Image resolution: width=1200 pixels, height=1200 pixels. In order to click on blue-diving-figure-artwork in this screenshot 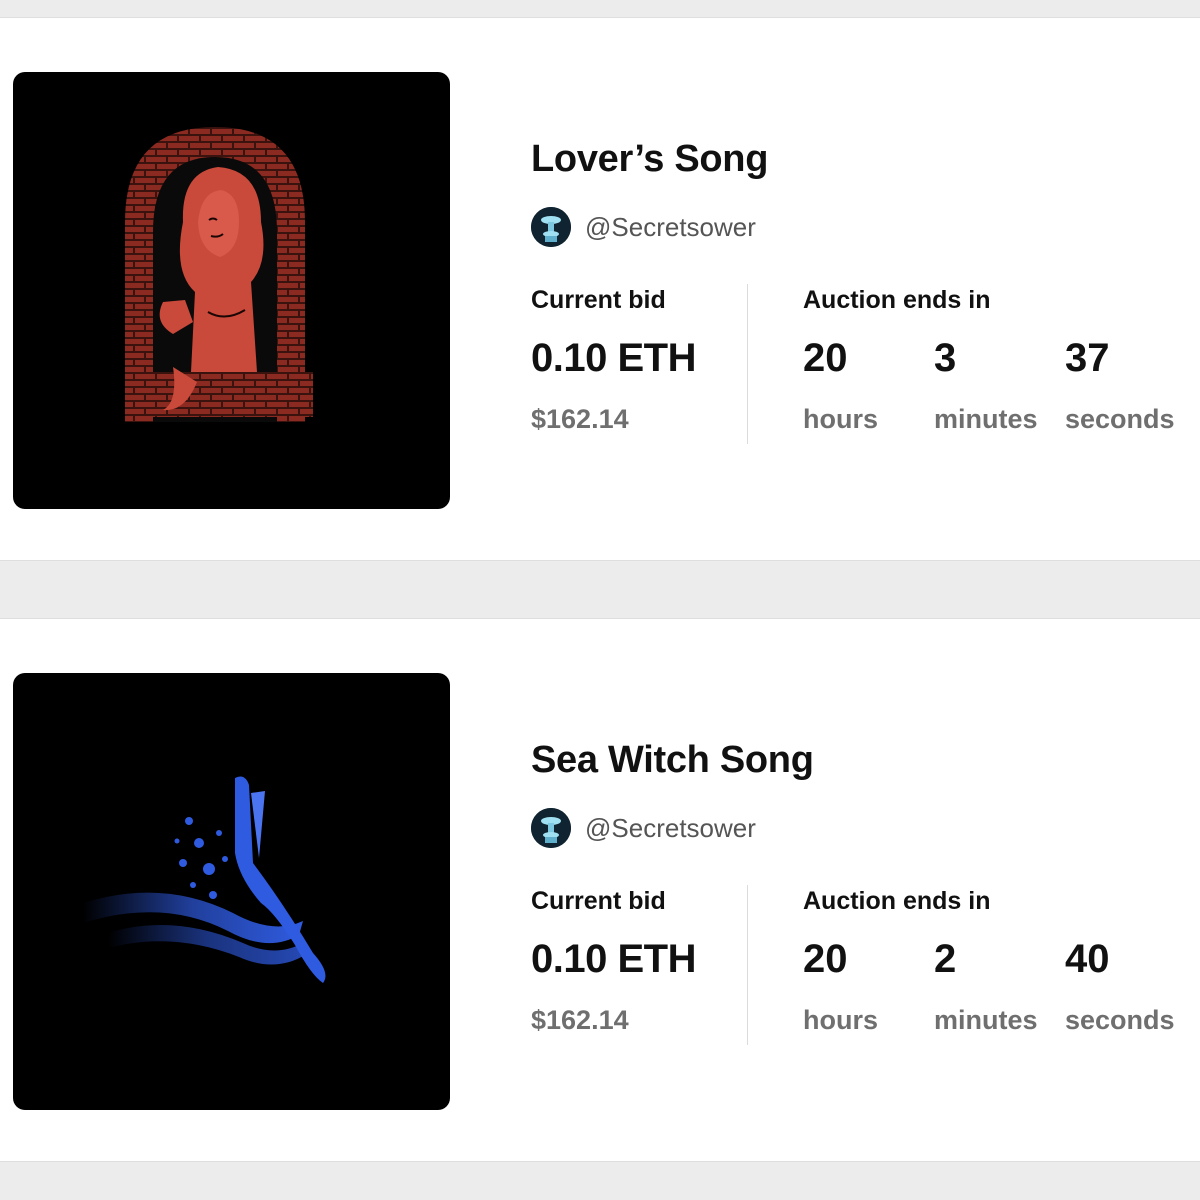, I will do `click(204, 879)`.